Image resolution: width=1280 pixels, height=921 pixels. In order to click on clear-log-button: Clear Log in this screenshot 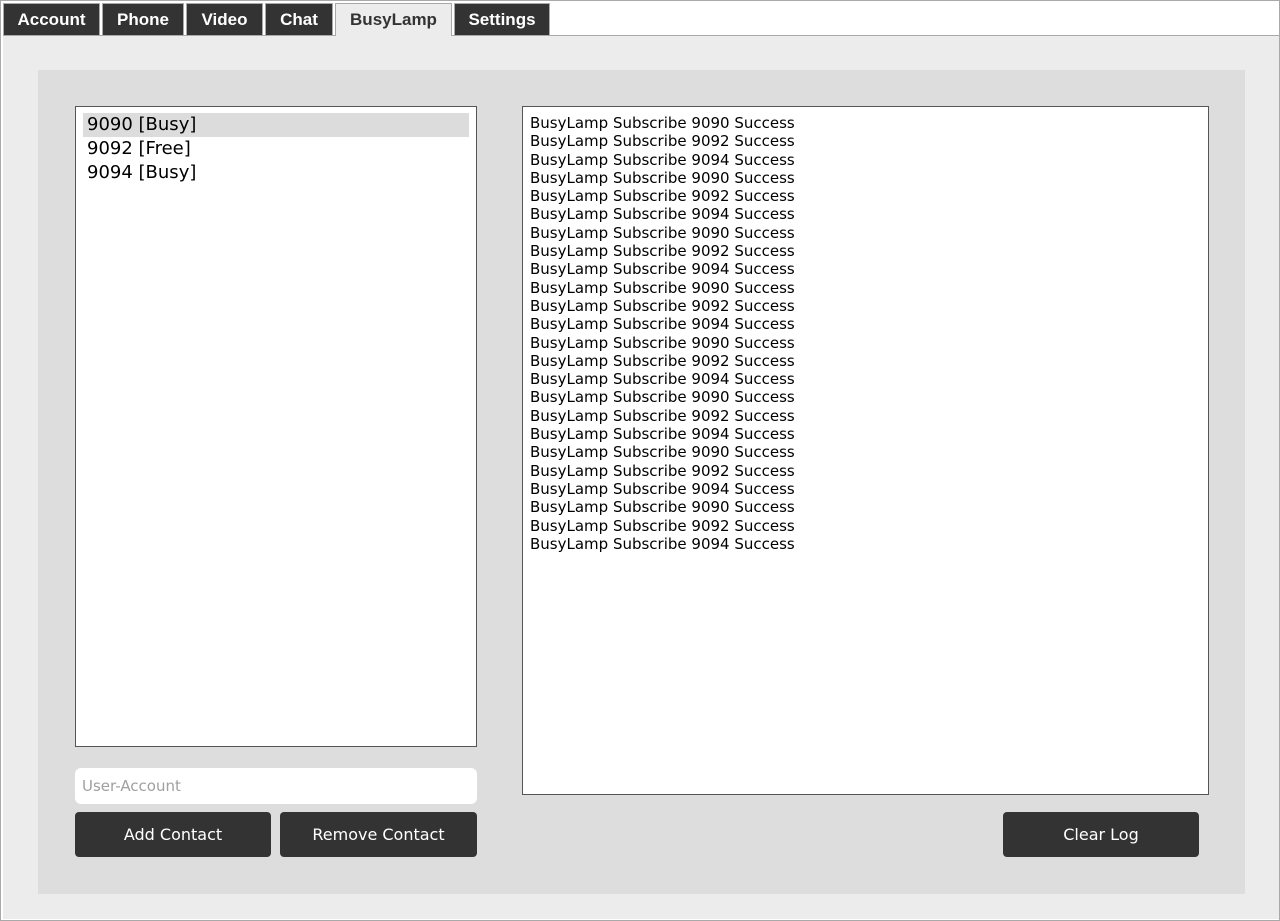, I will do `click(1101, 834)`.